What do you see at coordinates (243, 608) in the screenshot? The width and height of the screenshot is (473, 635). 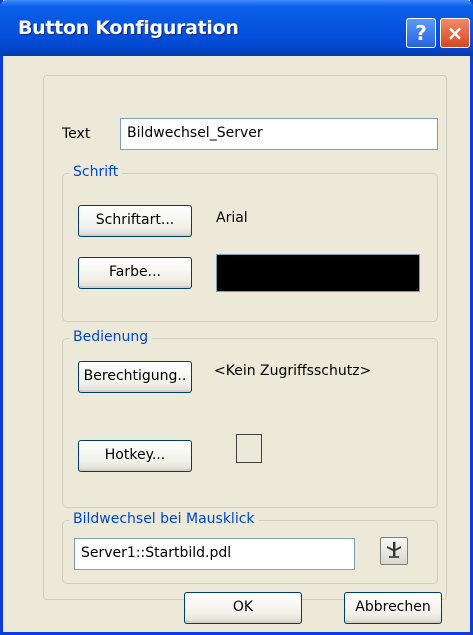 I see `ok-button: OK` at bounding box center [243, 608].